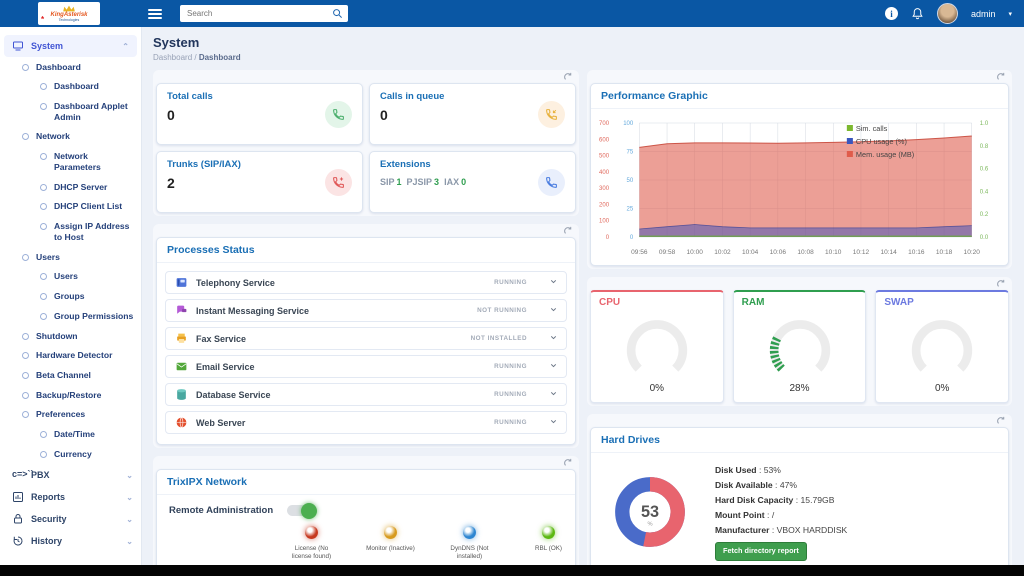  Describe the element at coordinates (70, 435) in the screenshot. I see `sidebar-subitem-date-time: Date/Time` at that location.